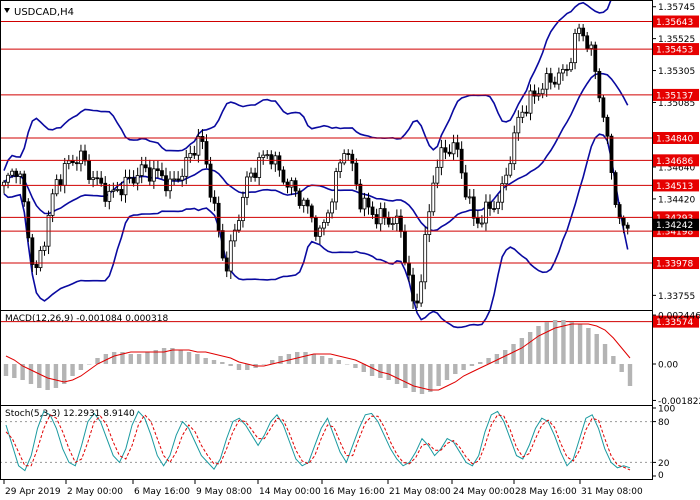 The width and height of the screenshot is (700, 500). I want to click on stochastic-tick-label: 100, so click(666, 410).